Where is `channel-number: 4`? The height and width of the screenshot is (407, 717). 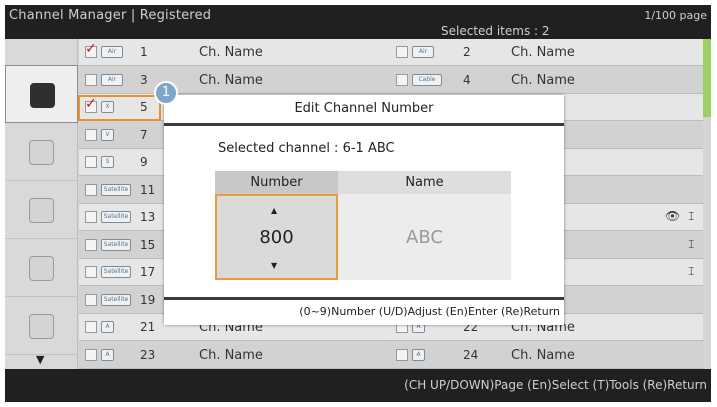 channel-number: 4 is located at coordinates (467, 79).